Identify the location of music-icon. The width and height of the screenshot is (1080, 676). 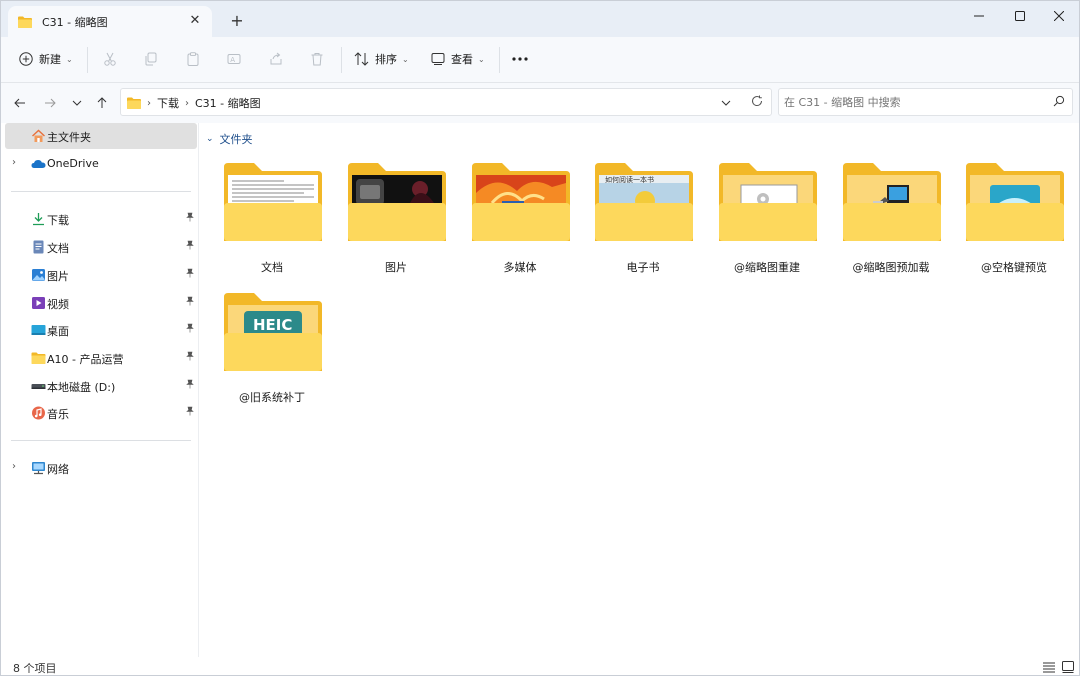
(38, 413).